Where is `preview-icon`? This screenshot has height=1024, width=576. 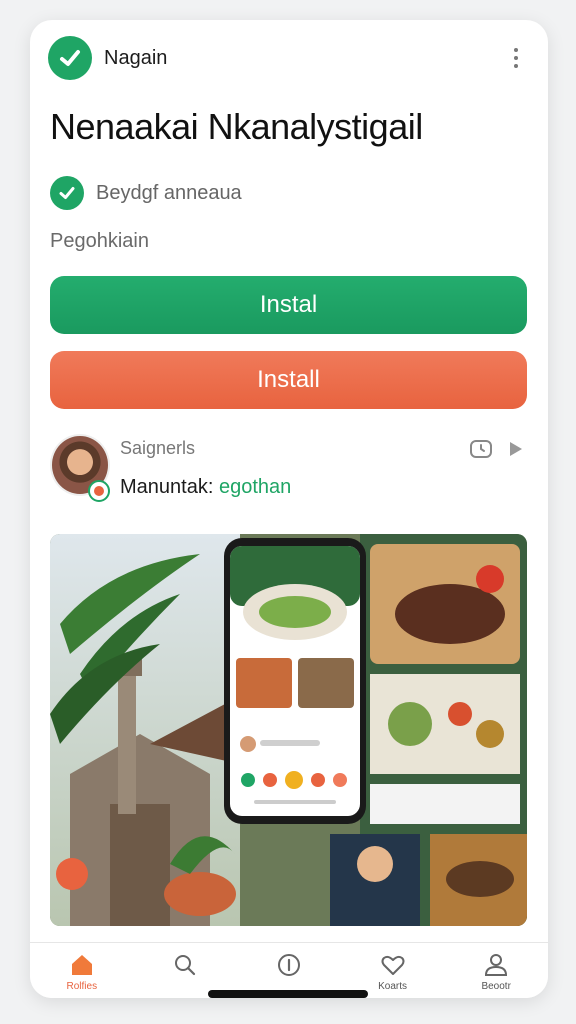
preview-icon is located at coordinates (481, 449).